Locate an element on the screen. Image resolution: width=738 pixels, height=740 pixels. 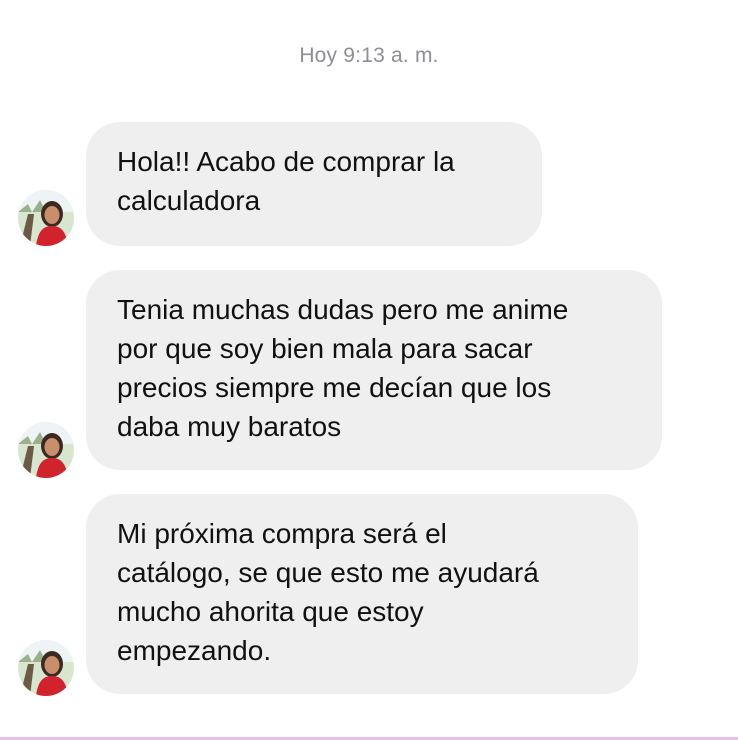
message-bubble: Hola!! Acabo de comprar la calculadora is located at coordinates (314, 184).